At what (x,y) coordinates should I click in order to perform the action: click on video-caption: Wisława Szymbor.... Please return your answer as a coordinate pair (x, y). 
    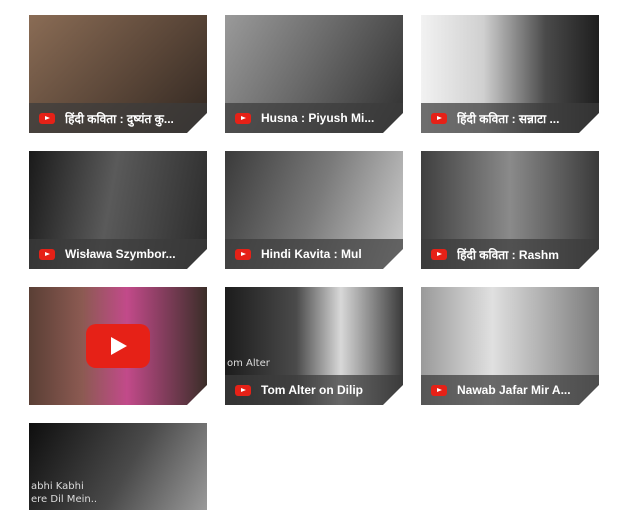
    Looking at the image, I should click on (118, 254).